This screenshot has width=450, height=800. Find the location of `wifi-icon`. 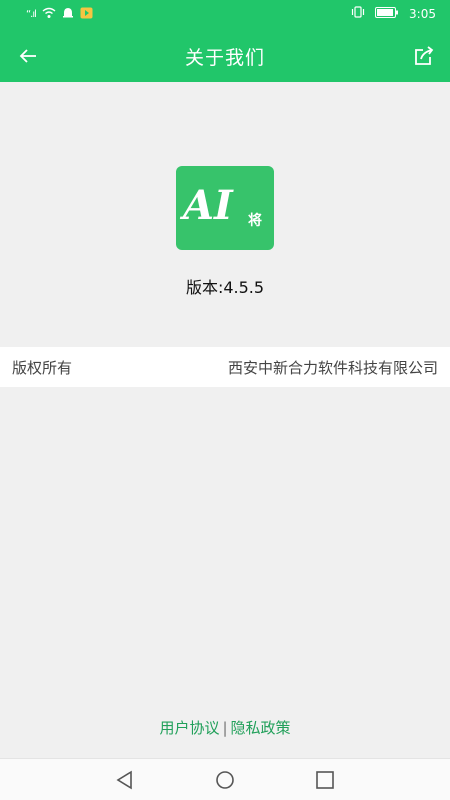

wifi-icon is located at coordinates (49, 14).